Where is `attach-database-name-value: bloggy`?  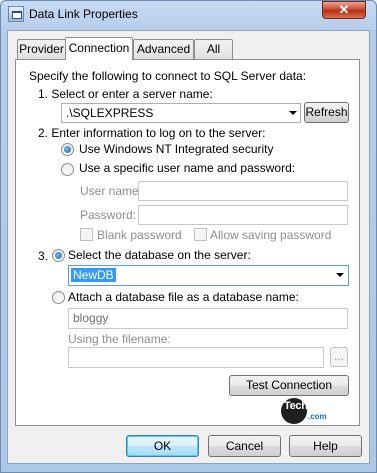
attach-database-name-value: bloggy is located at coordinates (91, 318).